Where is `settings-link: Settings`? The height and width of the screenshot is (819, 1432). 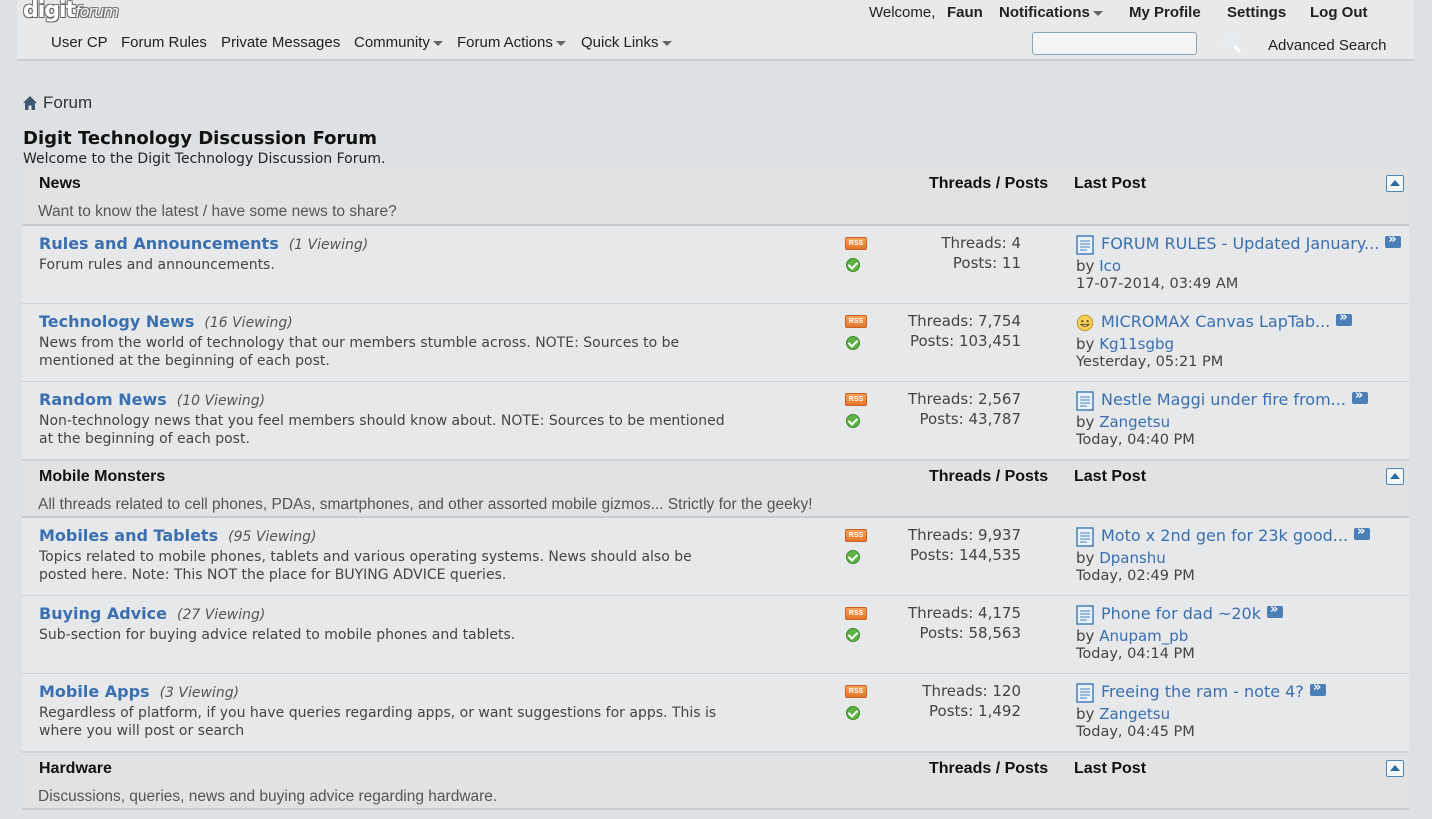 settings-link: Settings is located at coordinates (1256, 12).